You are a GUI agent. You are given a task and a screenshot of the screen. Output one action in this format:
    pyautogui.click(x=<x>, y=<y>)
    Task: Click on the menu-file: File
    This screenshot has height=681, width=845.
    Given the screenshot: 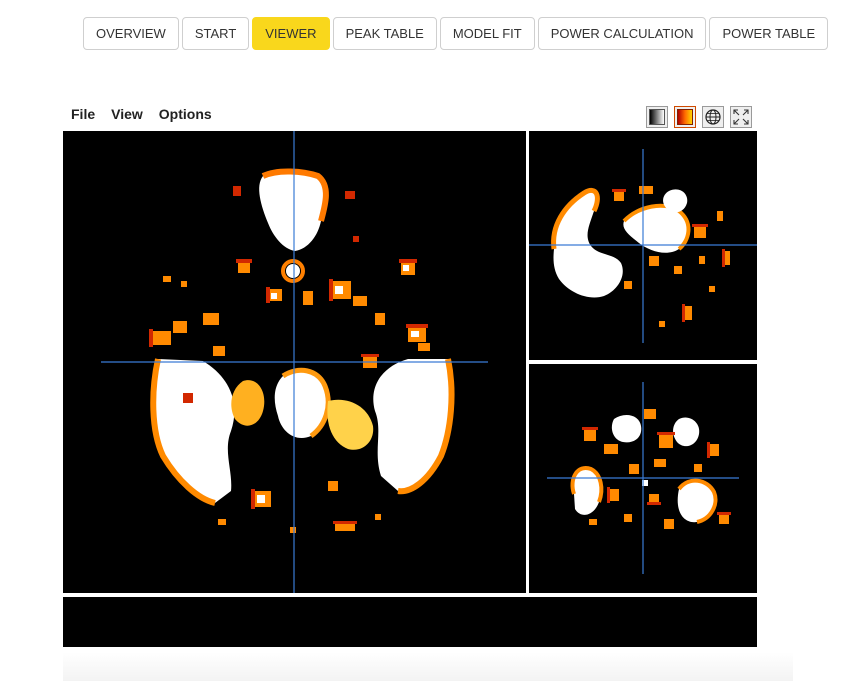 What is the action you would take?
    pyautogui.click(x=83, y=114)
    